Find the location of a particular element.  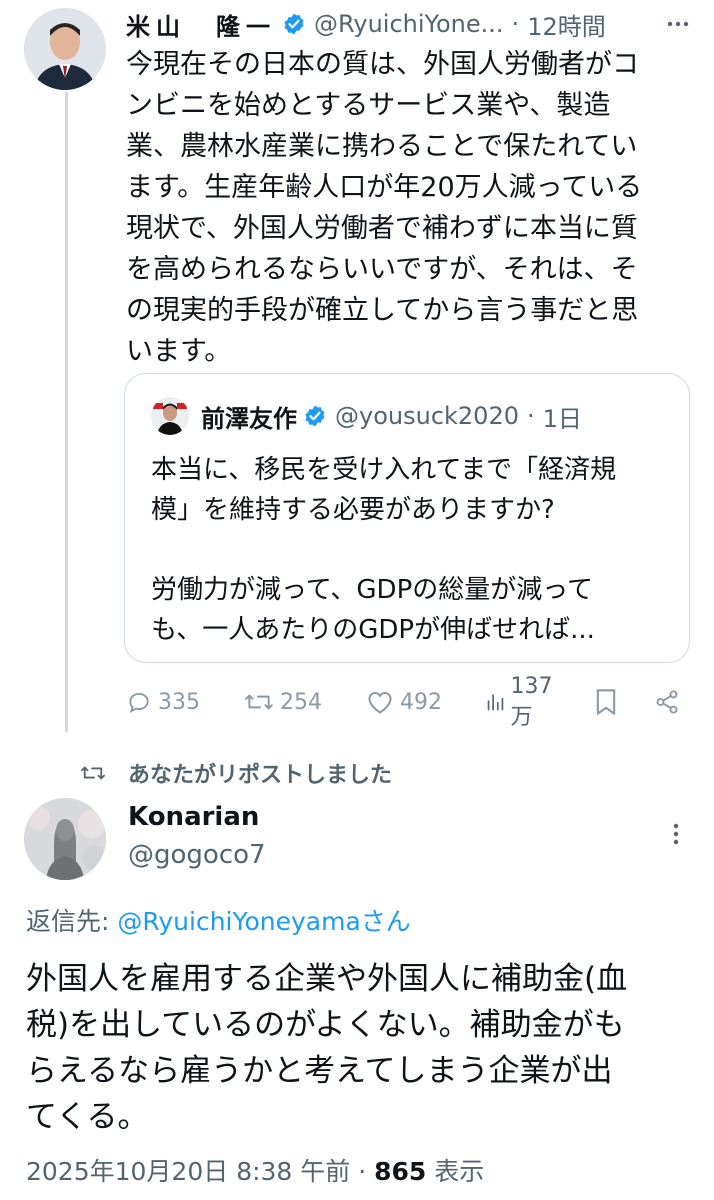

repost-indicator-text: あなたがリポストしました is located at coordinates (260, 775).